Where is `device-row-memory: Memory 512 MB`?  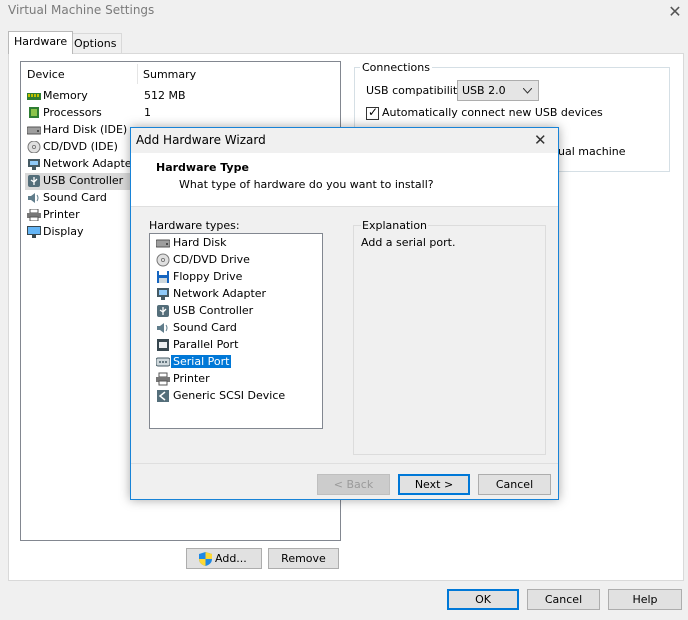 device-row-memory: Memory 512 MB is located at coordinates (181, 96).